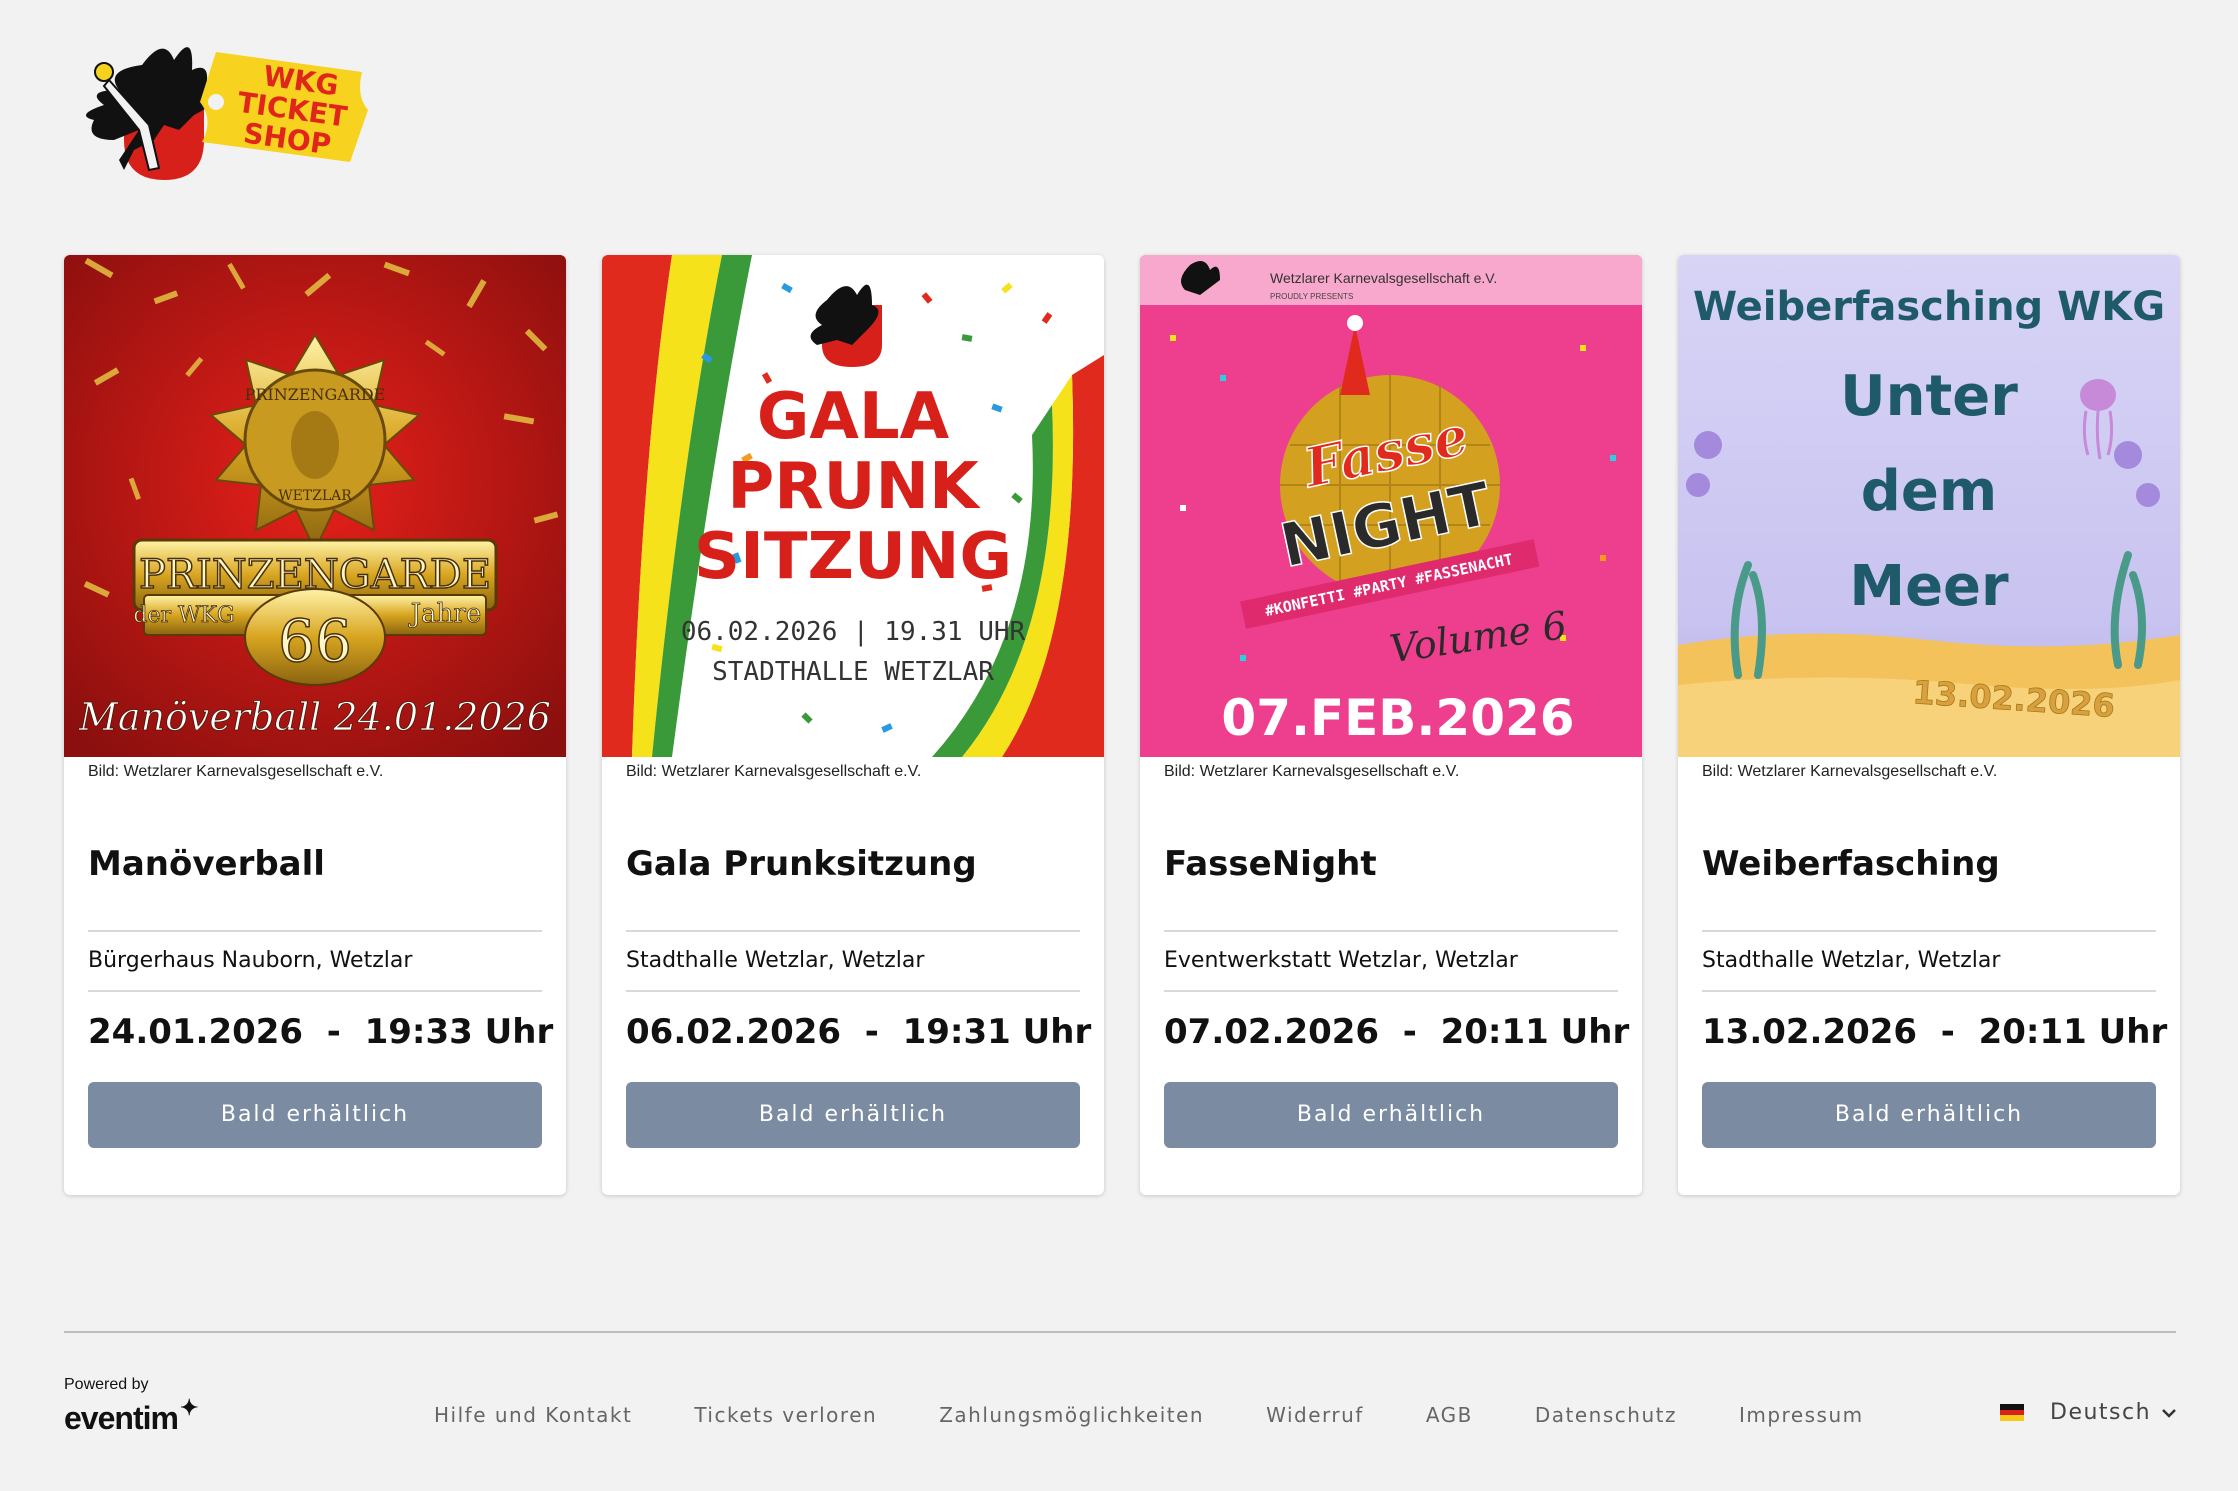 This screenshot has height=1491, width=2238. Describe the element at coordinates (853, 417) in the screenshot. I see `poster-line-1: GALA` at that location.